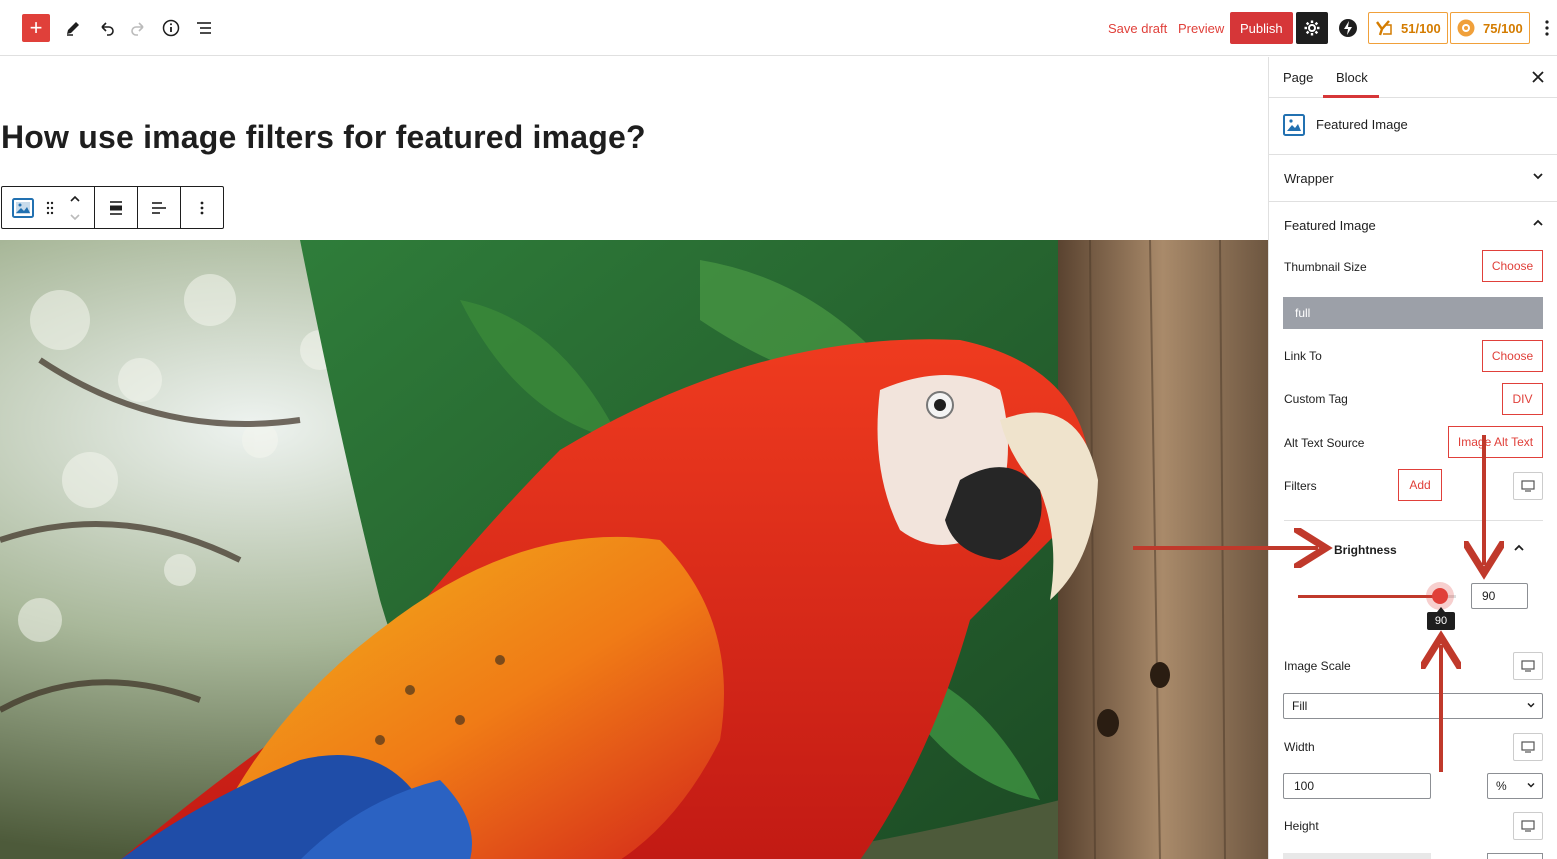 The height and width of the screenshot is (859, 1557). Describe the element at coordinates (1312, 28) in the screenshot. I see `settings-gear-icon` at that location.